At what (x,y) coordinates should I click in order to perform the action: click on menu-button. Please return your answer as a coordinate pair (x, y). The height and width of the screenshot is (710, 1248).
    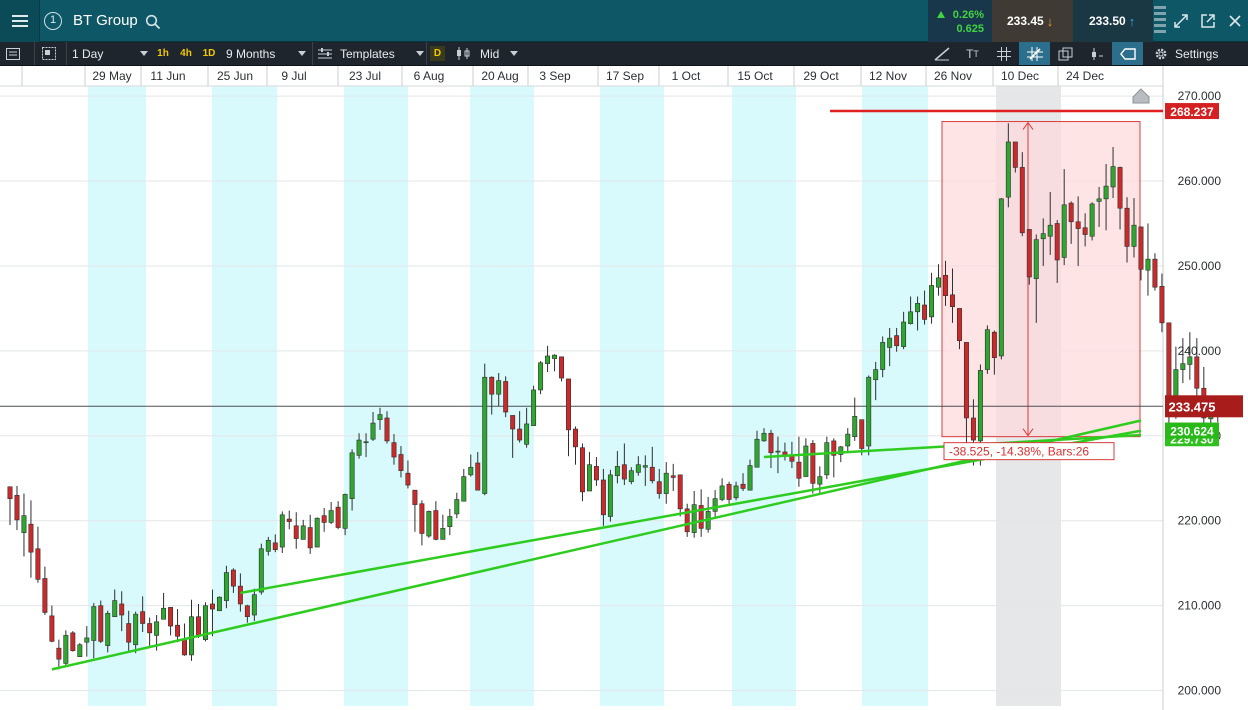
    Looking at the image, I should click on (20, 21).